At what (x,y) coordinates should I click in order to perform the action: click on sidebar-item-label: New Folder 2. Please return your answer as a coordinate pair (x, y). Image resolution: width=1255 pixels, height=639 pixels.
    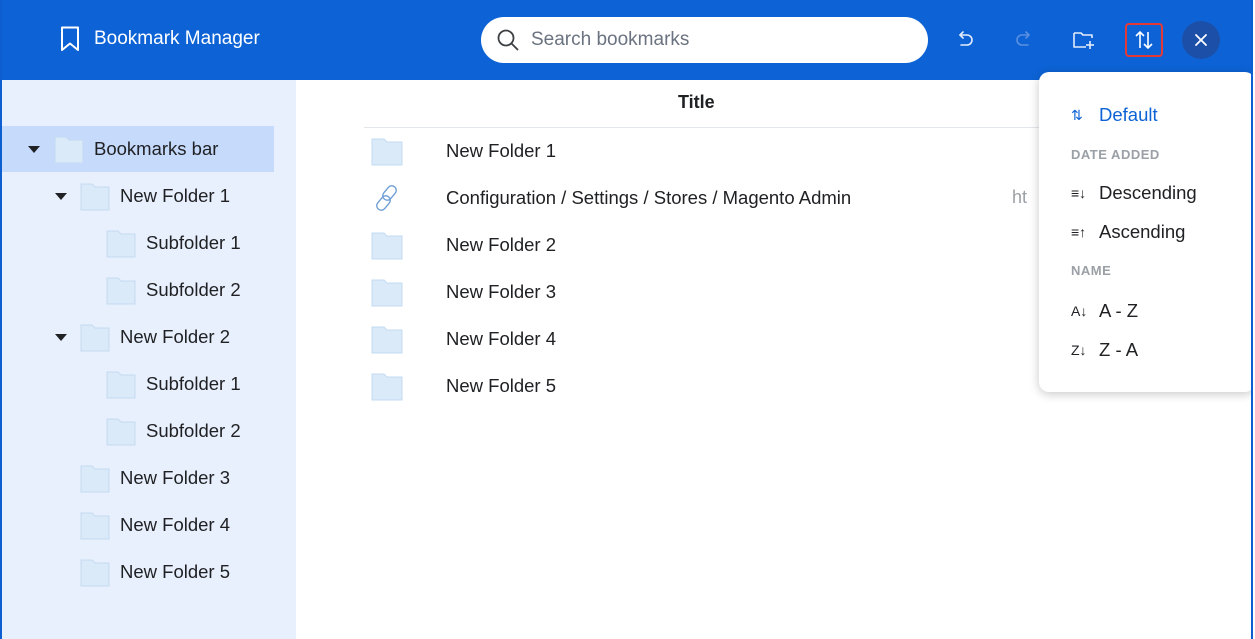
    Looking at the image, I should click on (175, 336).